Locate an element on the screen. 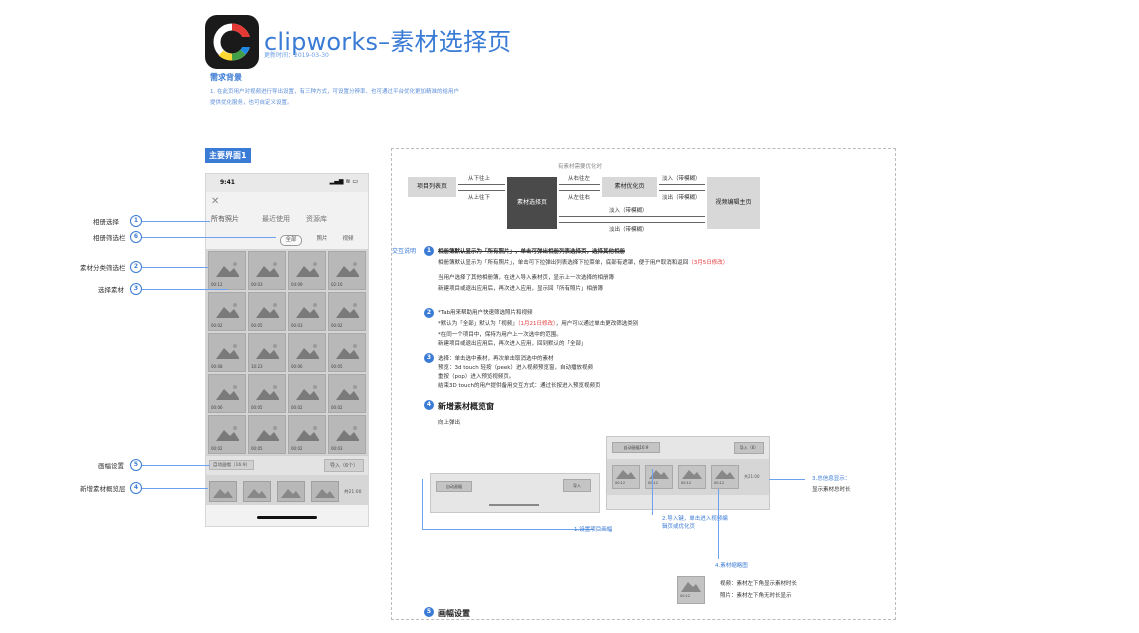  media-cell: 00:08 is located at coordinates (227, 352).